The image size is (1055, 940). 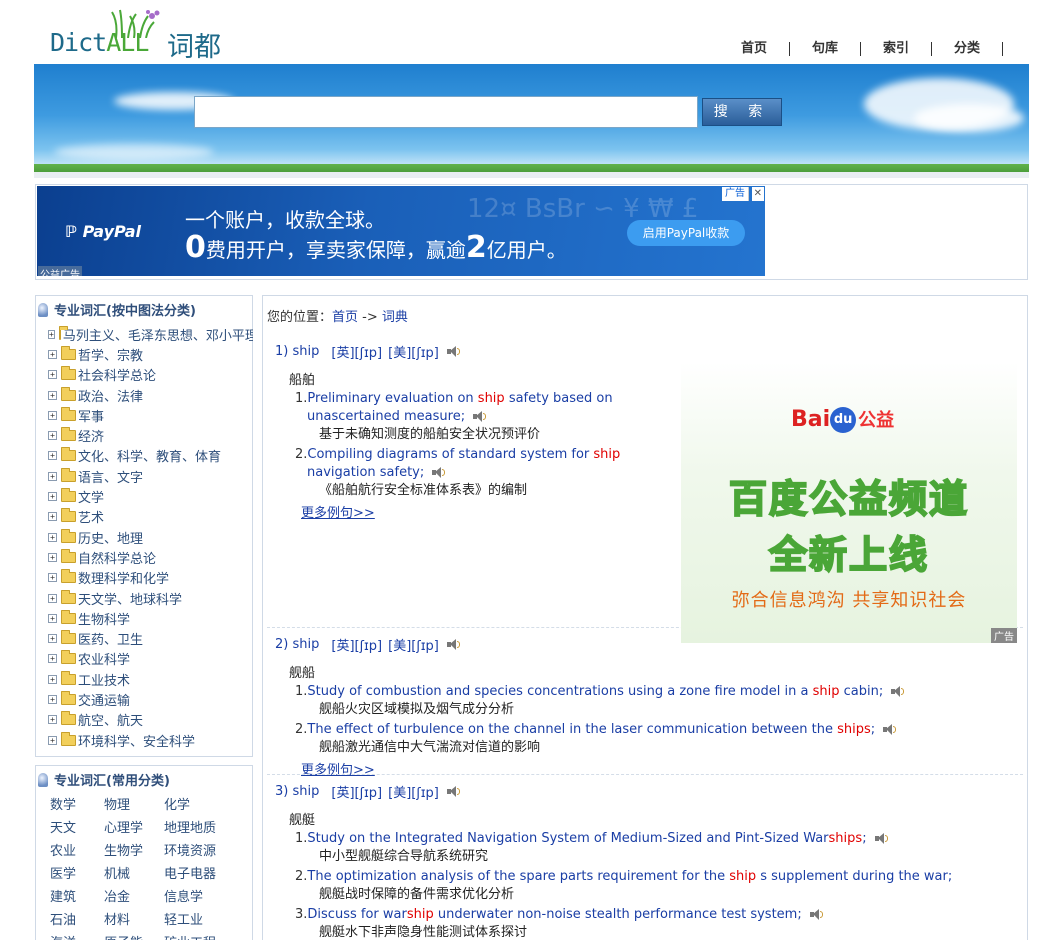 I want to click on tree-item: + 数理科学和化学, so click(x=150, y=578).